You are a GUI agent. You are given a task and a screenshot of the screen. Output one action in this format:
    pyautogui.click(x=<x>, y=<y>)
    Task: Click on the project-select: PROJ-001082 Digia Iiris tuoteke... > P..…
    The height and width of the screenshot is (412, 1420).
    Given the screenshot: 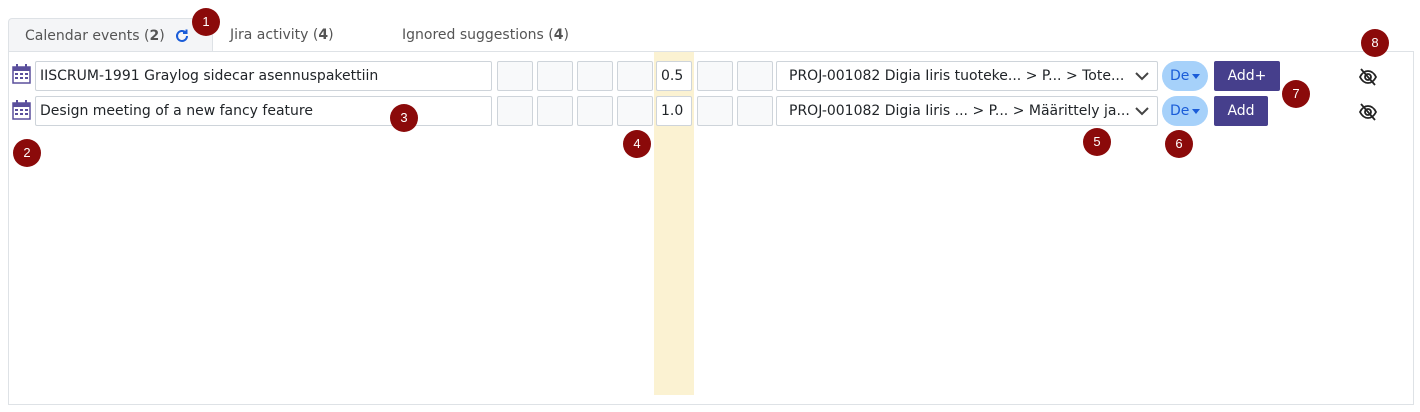 What is the action you would take?
    pyautogui.click(x=967, y=76)
    